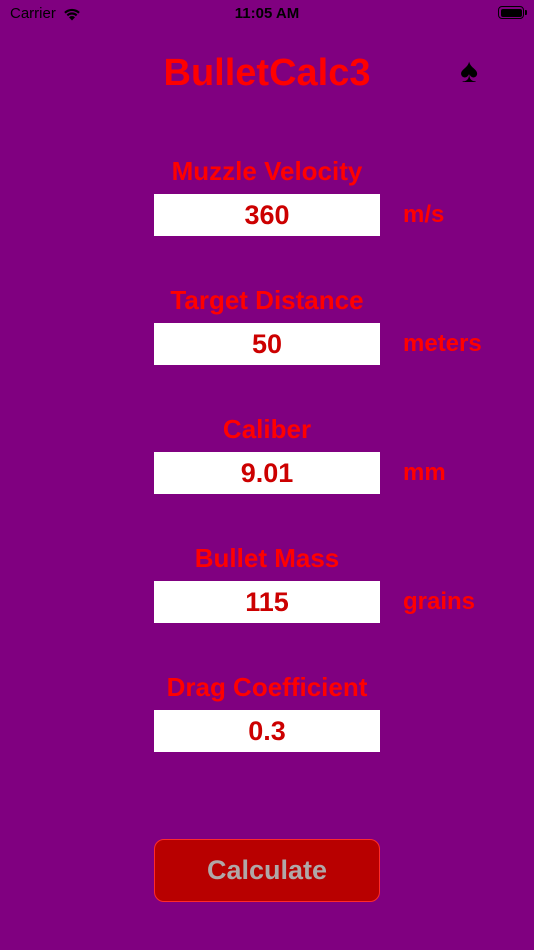 The height and width of the screenshot is (950, 534). Describe the element at coordinates (424, 214) in the screenshot. I see `muzzle-velocity-unit: m/s` at that location.